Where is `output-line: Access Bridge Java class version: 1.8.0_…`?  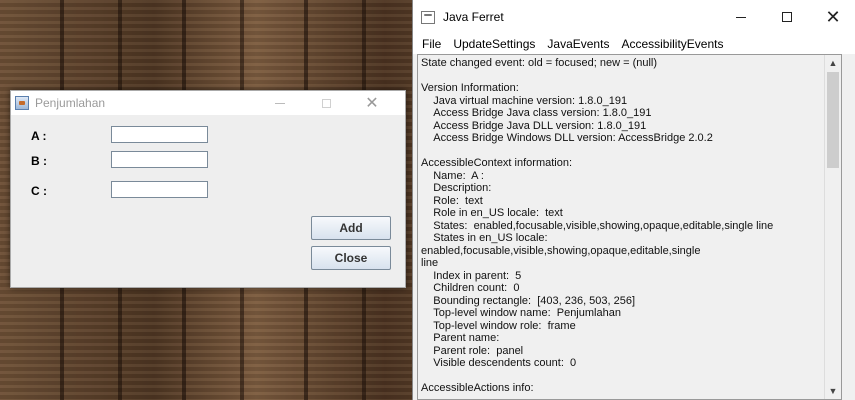 output-line: Access Bridge Java class version: 1.8.0_… is located at coordinates (536, 113).